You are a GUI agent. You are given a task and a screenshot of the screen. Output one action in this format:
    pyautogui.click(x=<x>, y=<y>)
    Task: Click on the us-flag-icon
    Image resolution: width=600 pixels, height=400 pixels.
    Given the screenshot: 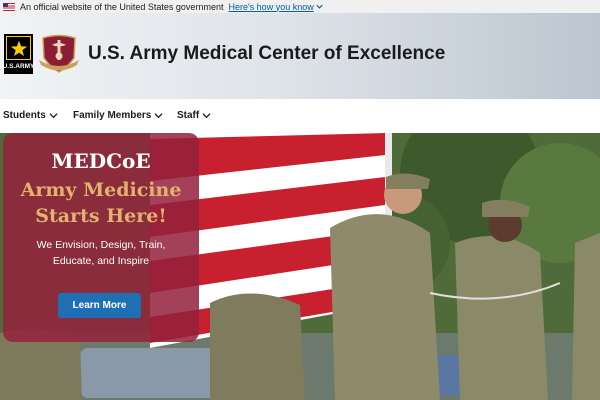 What is the action you would take?
    pyautogui.click(x=9, y=6)
    